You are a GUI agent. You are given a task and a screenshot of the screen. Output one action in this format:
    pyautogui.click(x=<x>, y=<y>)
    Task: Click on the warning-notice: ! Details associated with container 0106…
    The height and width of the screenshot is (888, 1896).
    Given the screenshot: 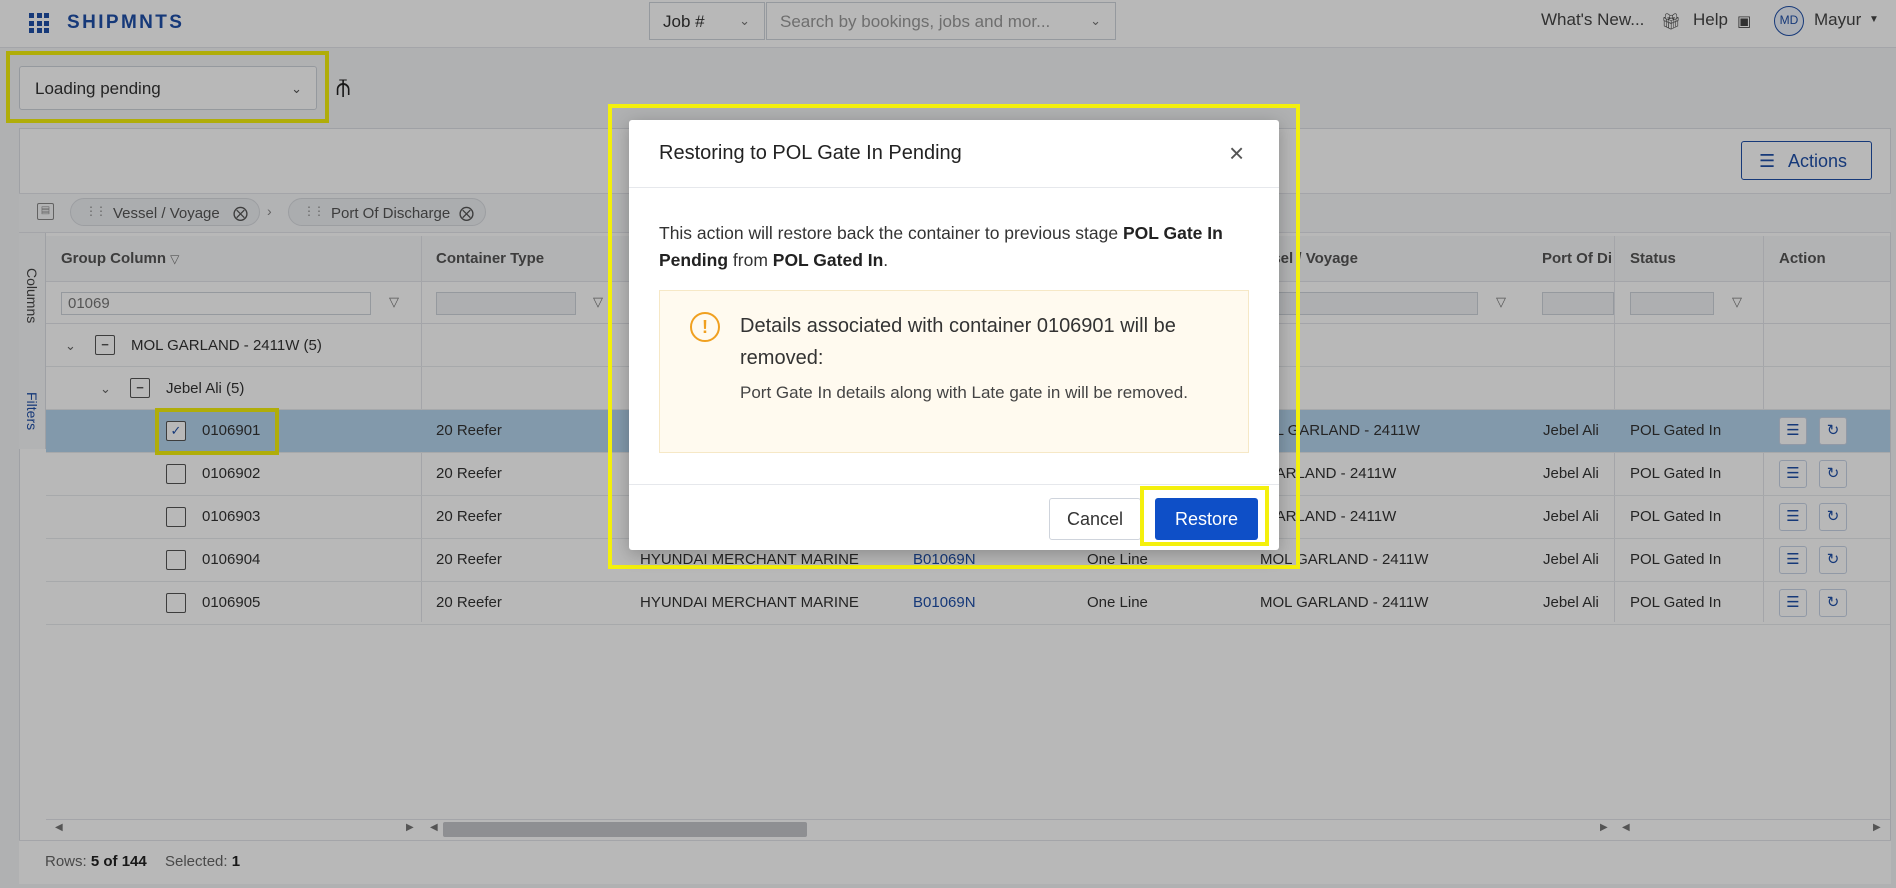 What is the action you would take?
    pyautogui.click(x=954, y=371)
    